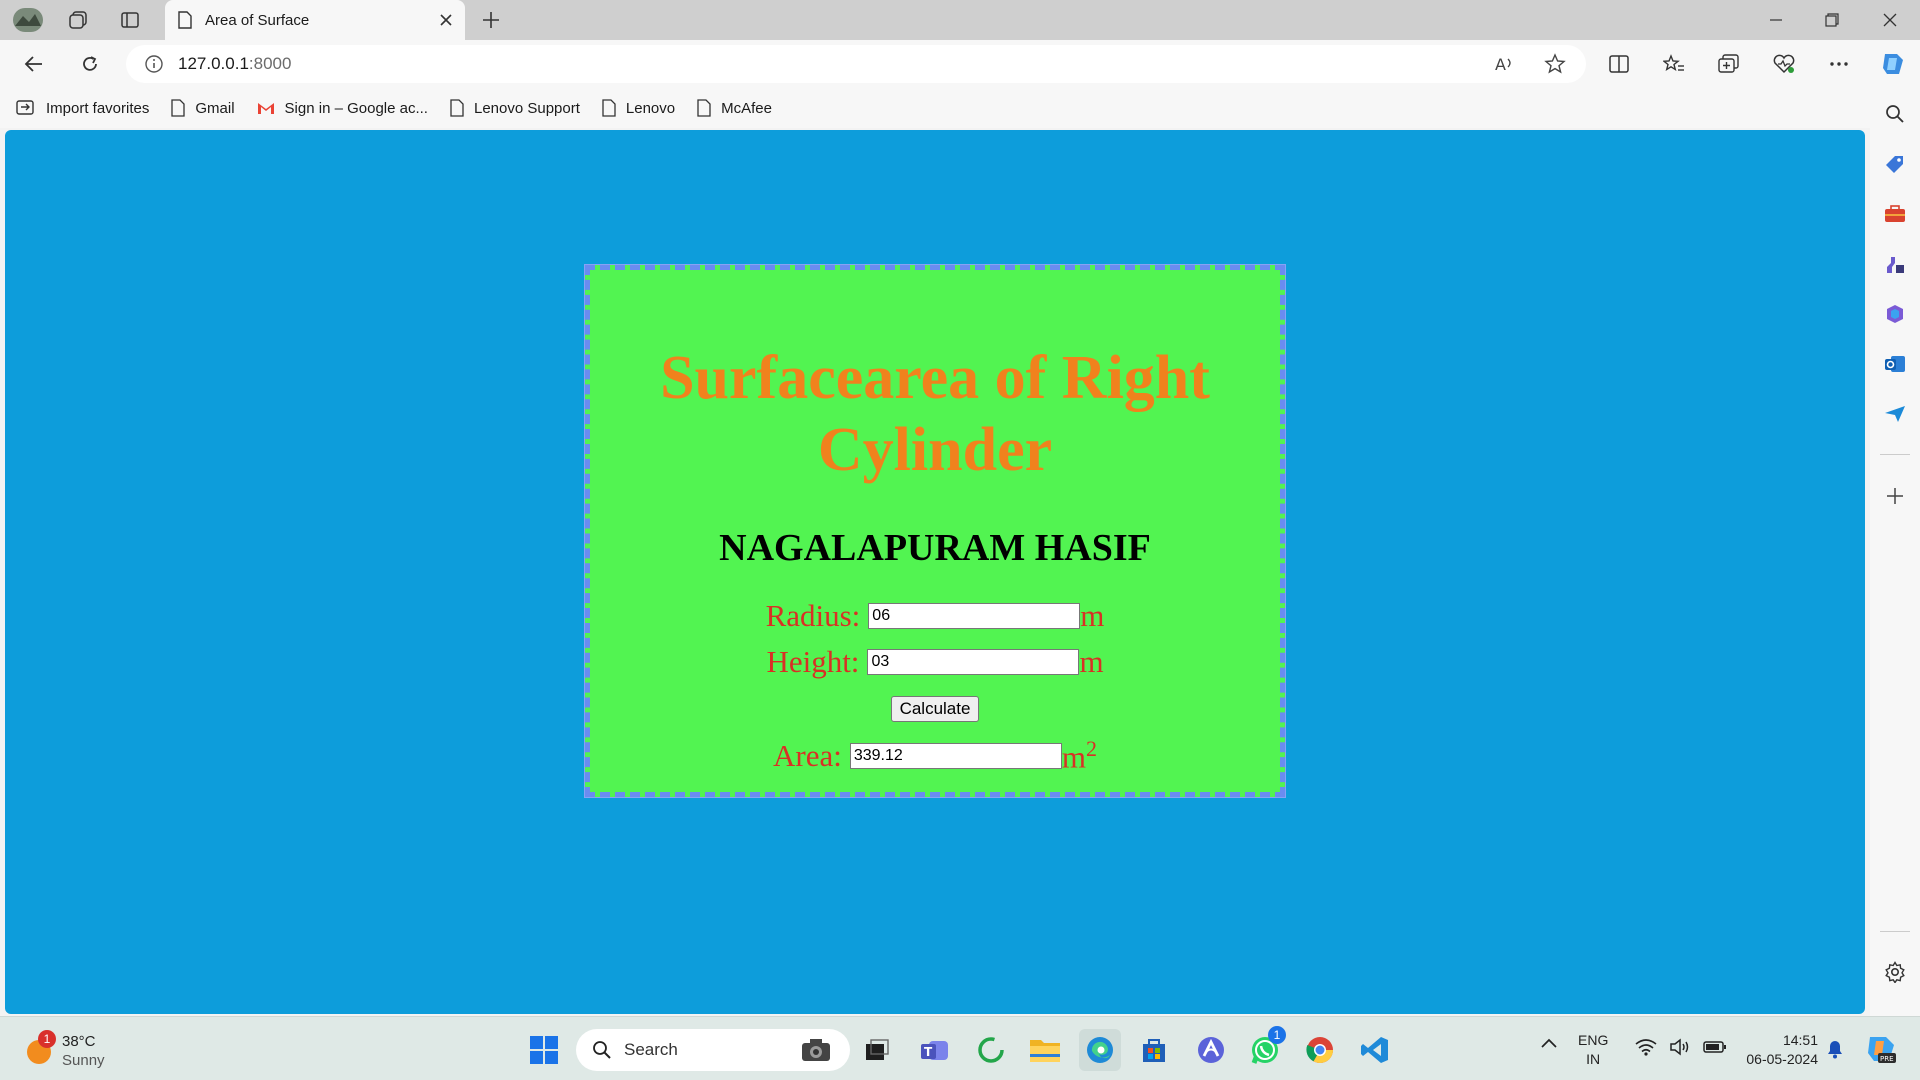  I want to click on clock-date: 06-05-2024, so click(1782, 1059).